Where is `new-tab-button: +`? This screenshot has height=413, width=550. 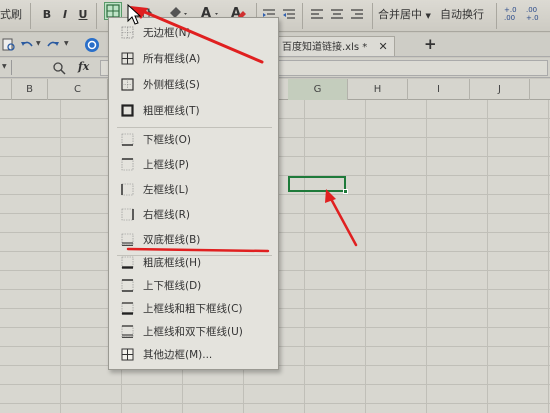
new-tab-button: + is located at coordinates (430, 44).